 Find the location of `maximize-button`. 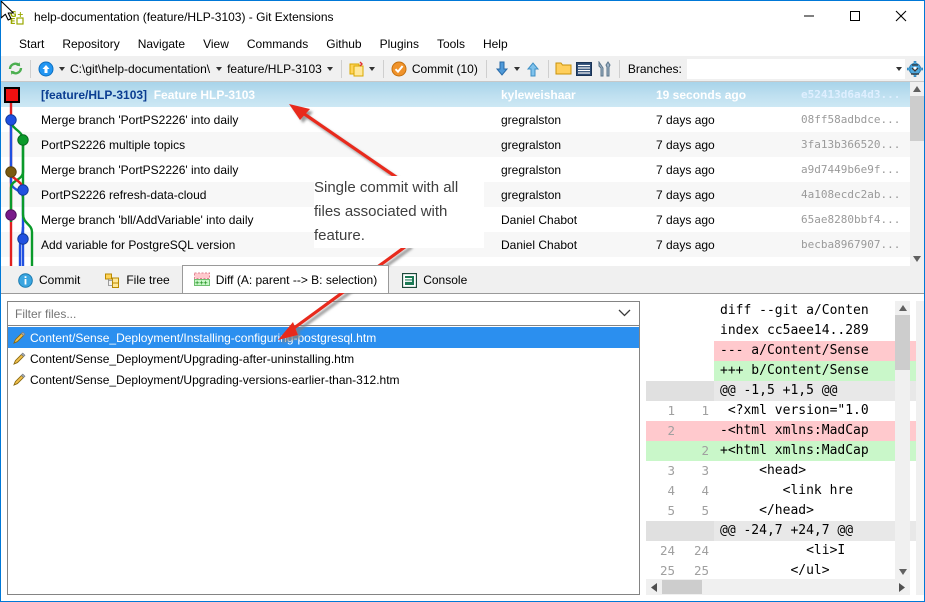

maximize-button is located at coordinates (855, 16).